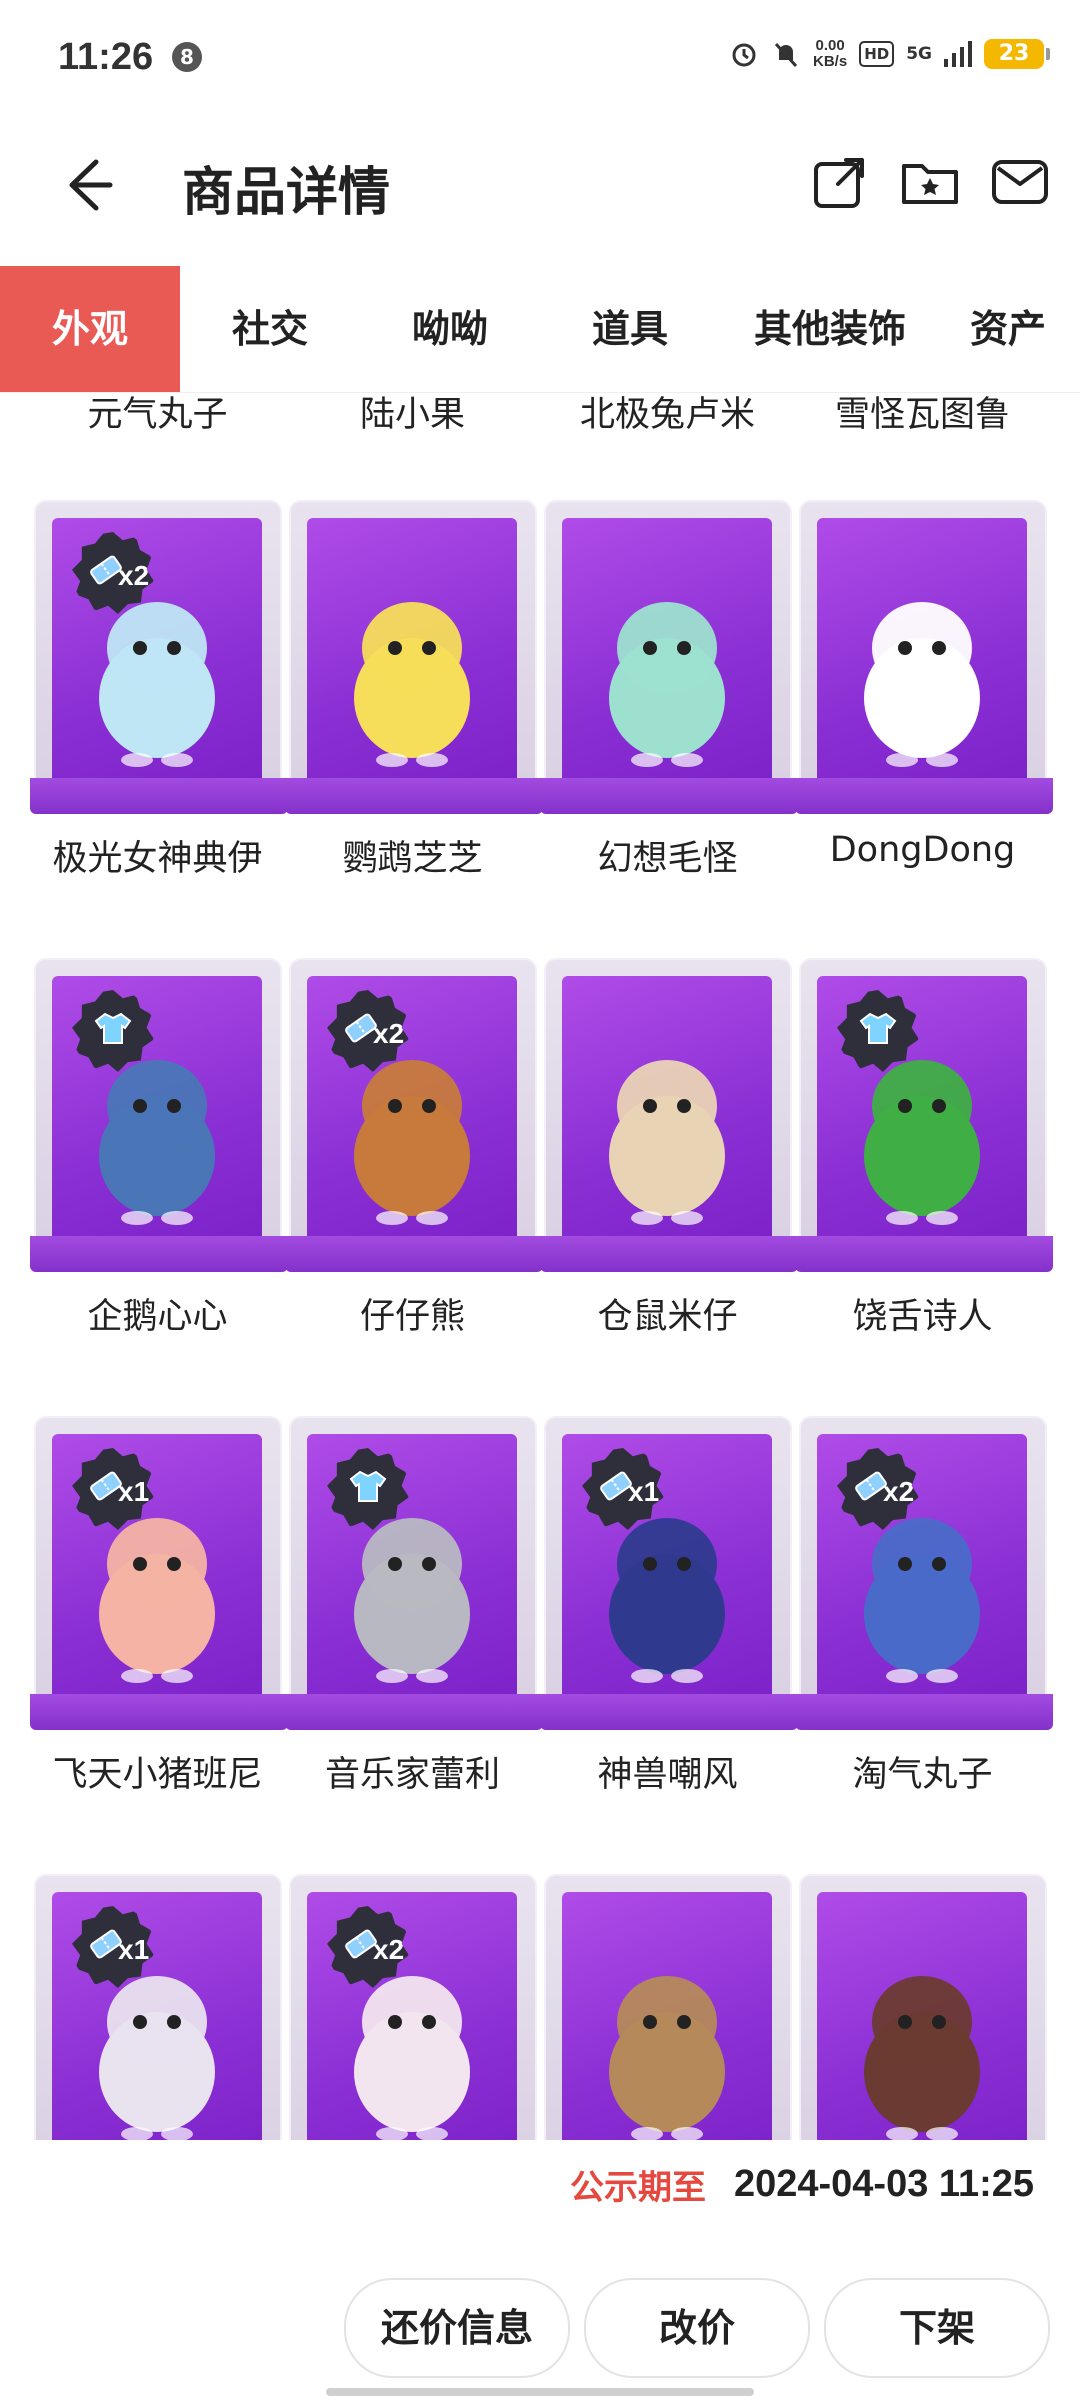 The image size is (1080, 2400). I want to click on item-name: 饶舌诗人, so click(922, 1317).